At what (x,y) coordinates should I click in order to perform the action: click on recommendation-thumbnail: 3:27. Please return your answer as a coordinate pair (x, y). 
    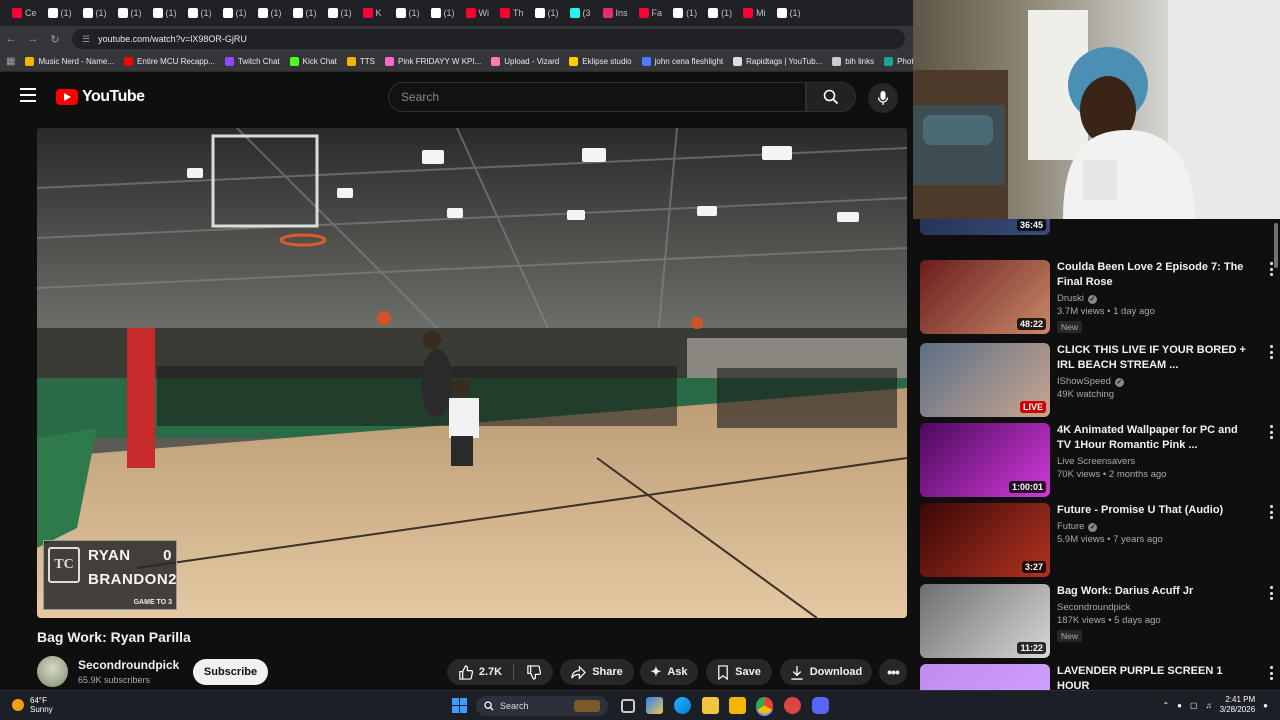
    Looking at the image, I should click on (985, 540).